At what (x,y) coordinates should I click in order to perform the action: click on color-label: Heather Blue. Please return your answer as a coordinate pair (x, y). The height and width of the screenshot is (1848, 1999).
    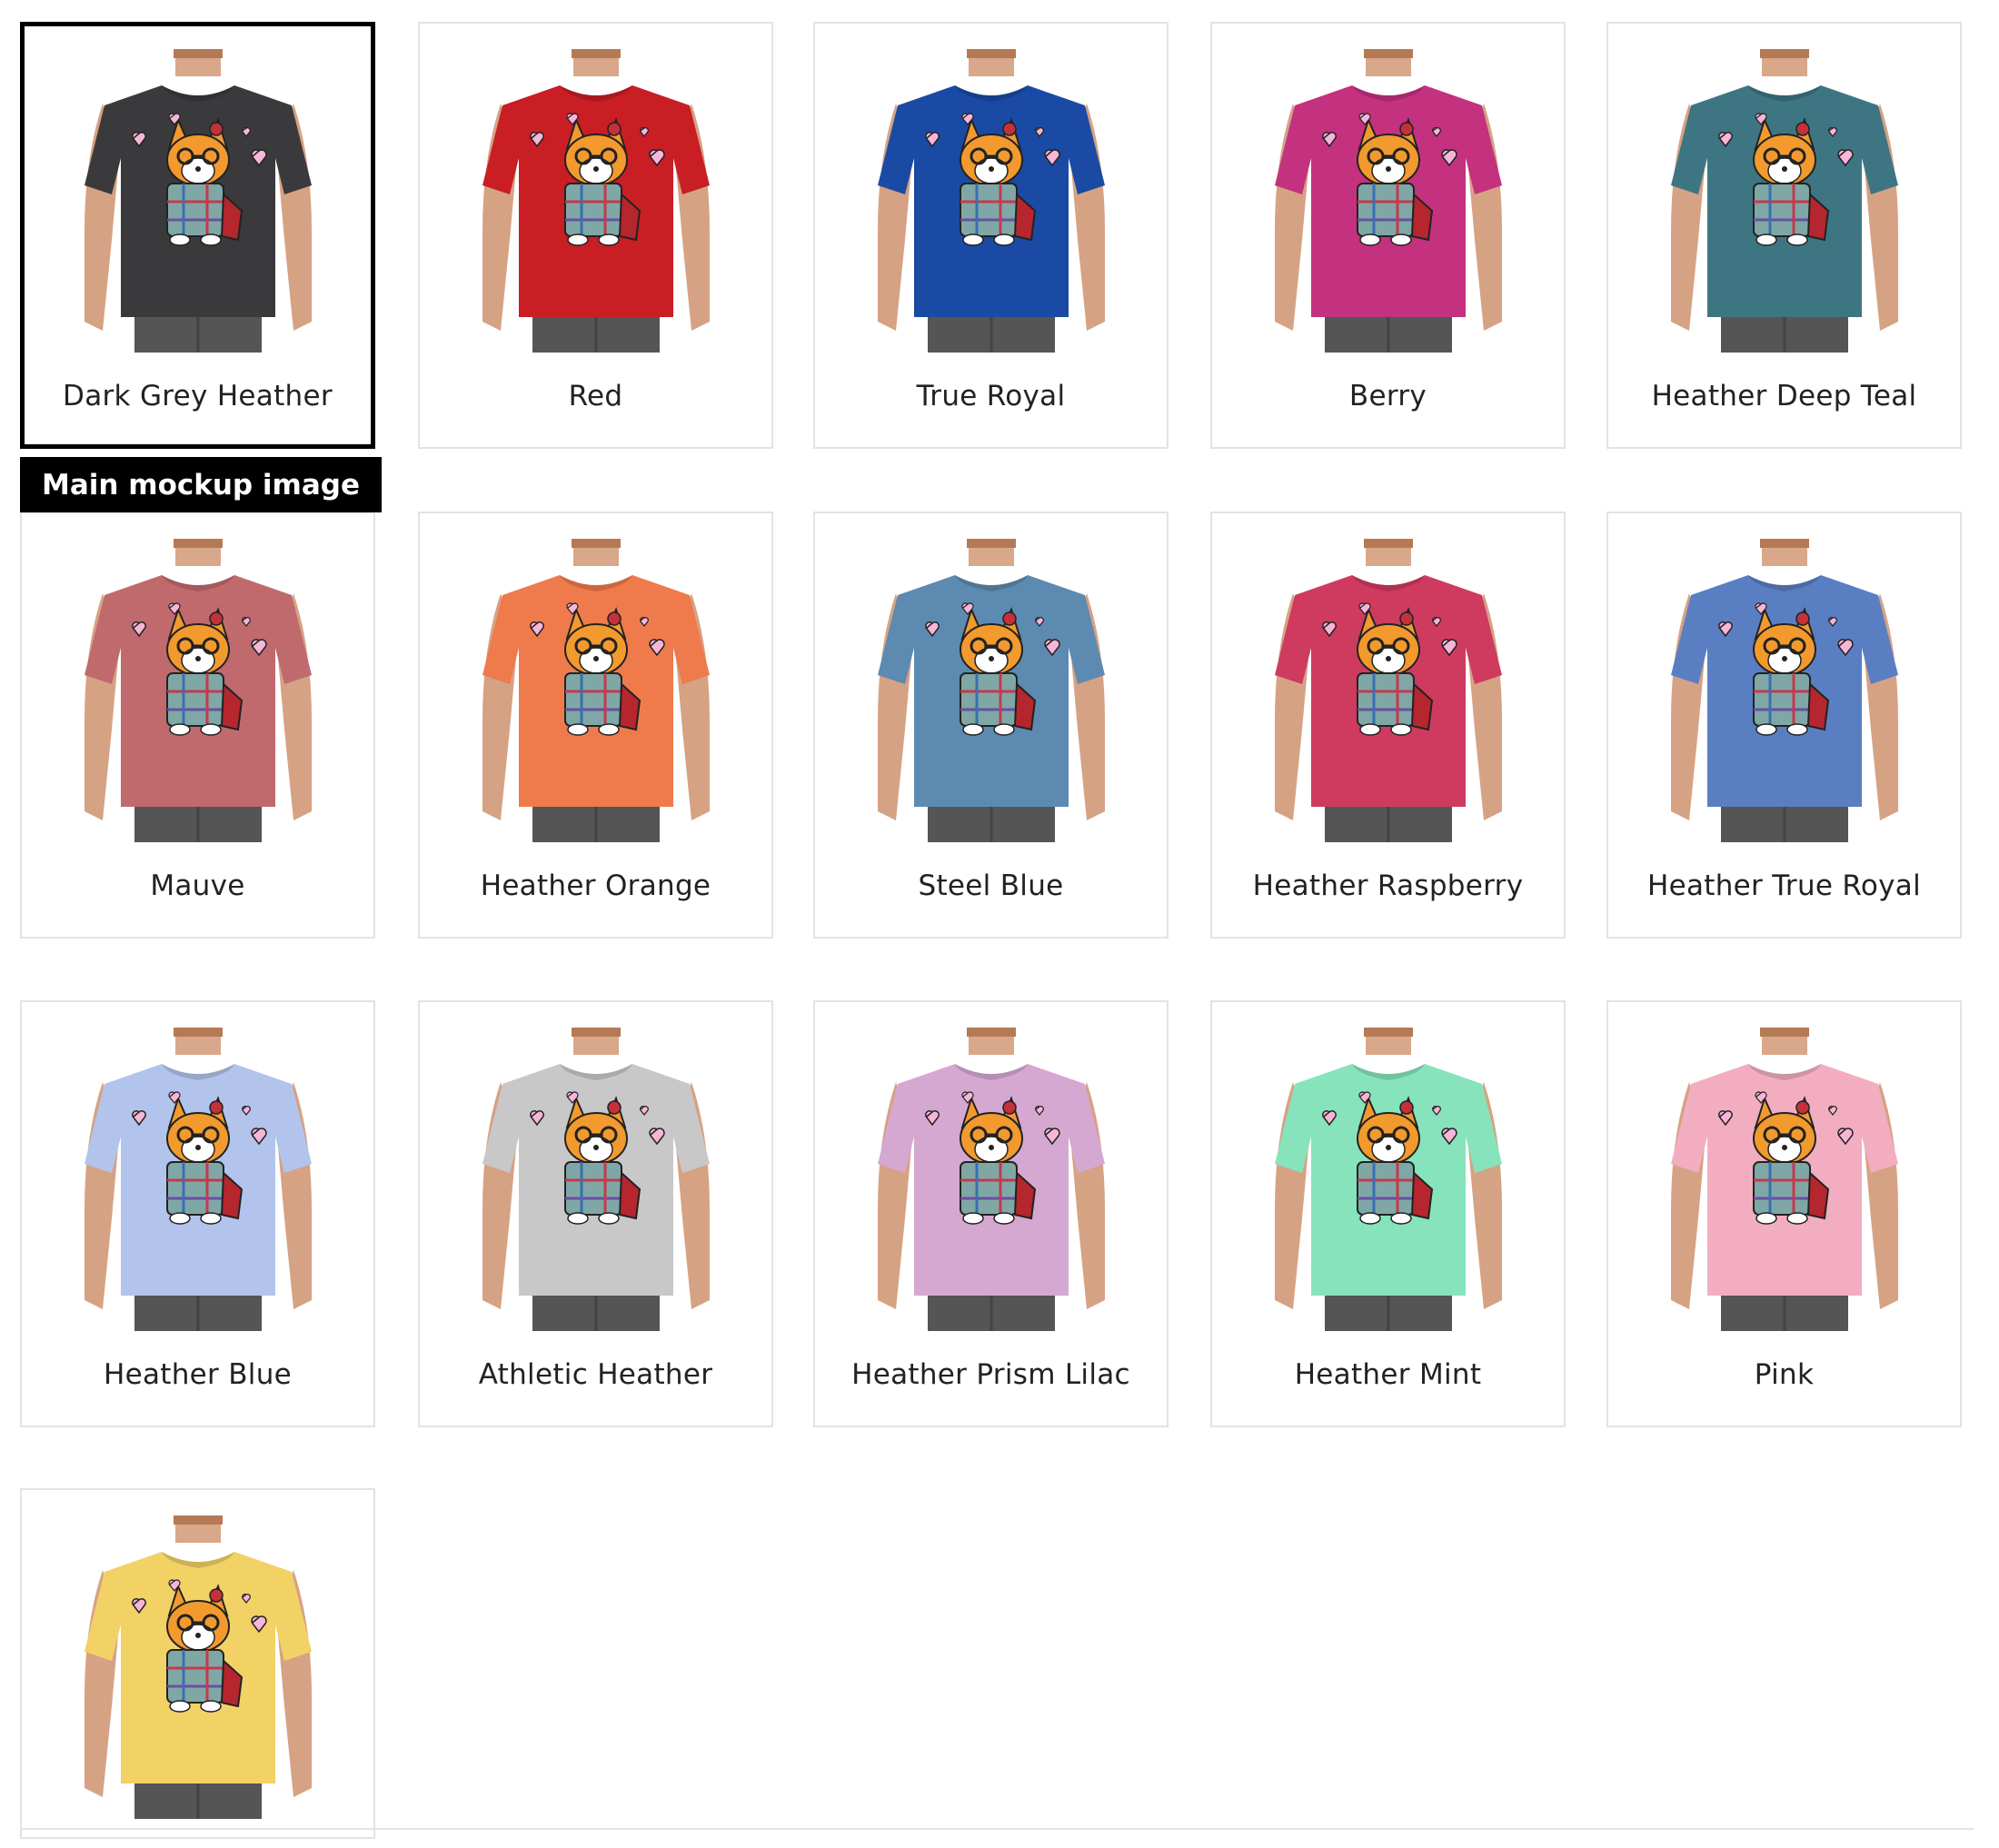
    Looking at the image, I should click on (198, 1374).